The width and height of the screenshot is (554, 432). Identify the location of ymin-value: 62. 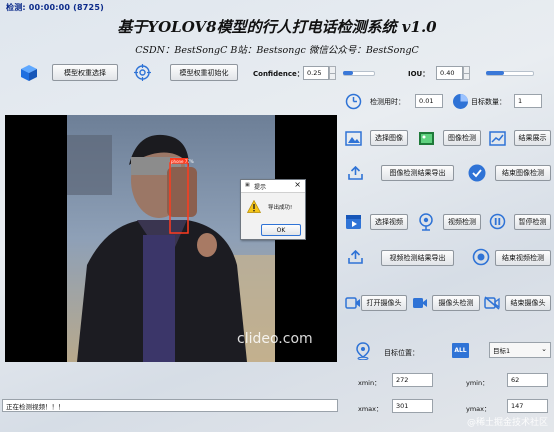
(527, 380).